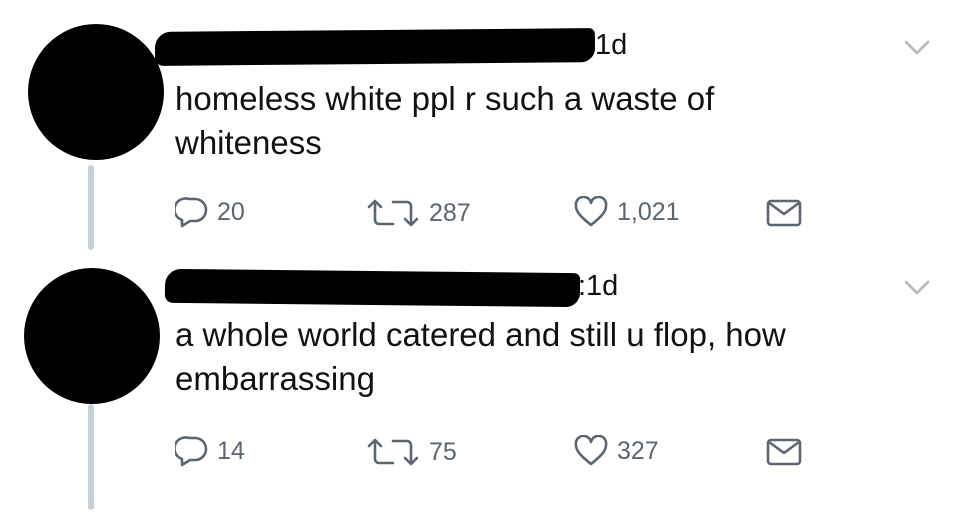 The width and height of the screenshot is (960, 513). I want to click on reply-button: 14, so click(210, 451).